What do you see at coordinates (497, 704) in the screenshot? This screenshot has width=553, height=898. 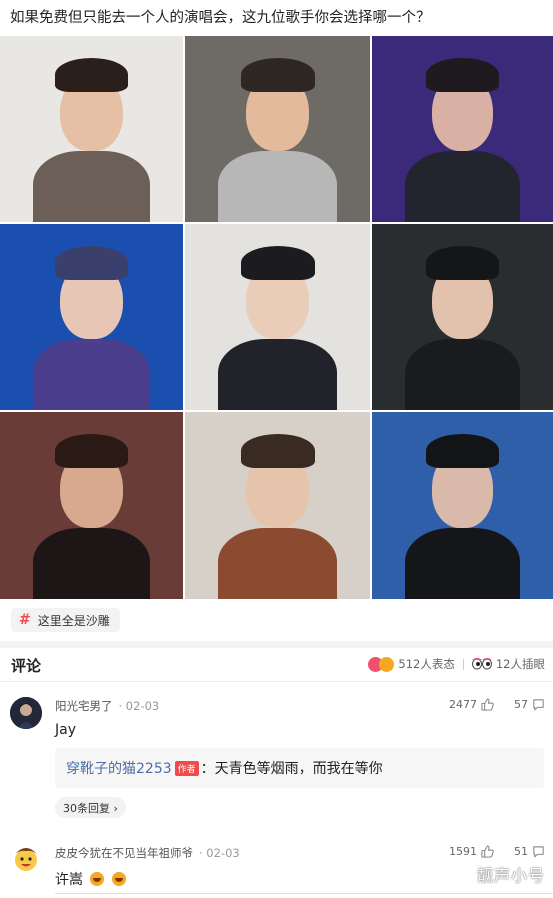 I see `comment-actions: 2477 57` at bounding box center [497, 704].